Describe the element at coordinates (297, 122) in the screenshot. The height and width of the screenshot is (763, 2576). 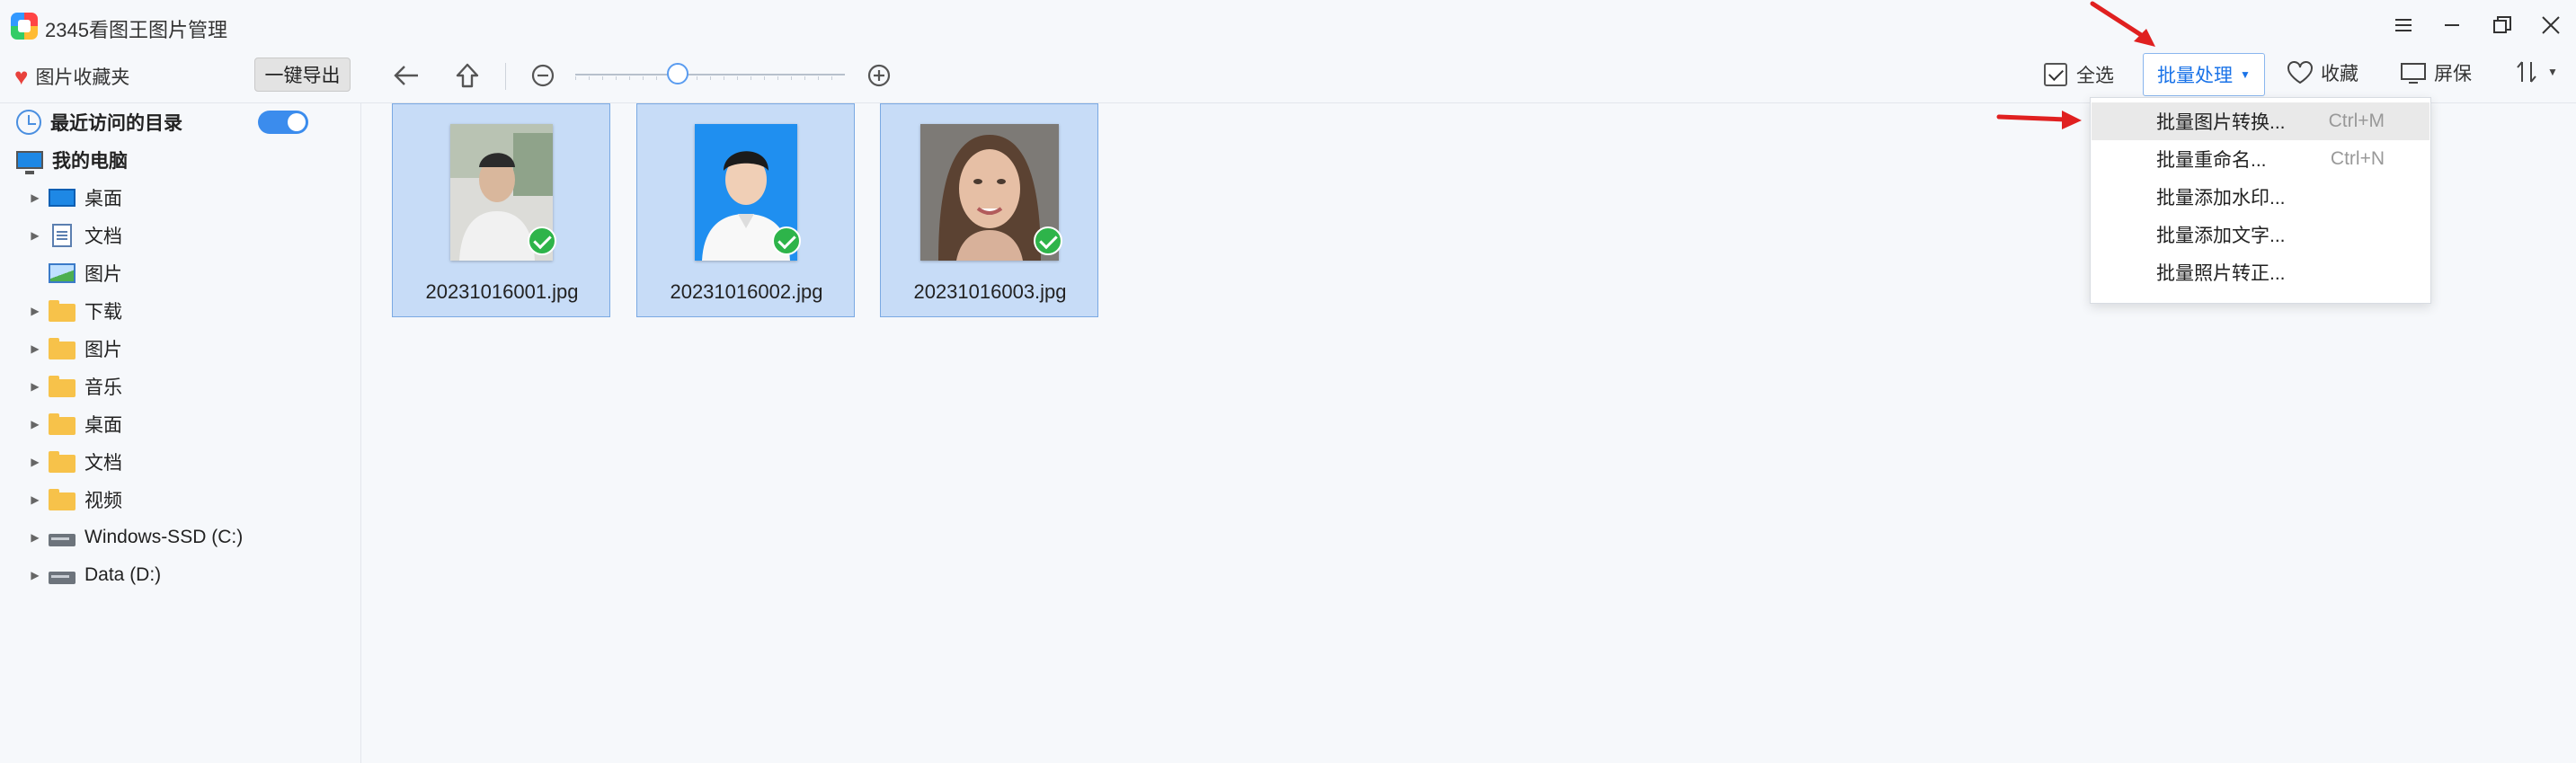
I see `toggle-knob` at that location.